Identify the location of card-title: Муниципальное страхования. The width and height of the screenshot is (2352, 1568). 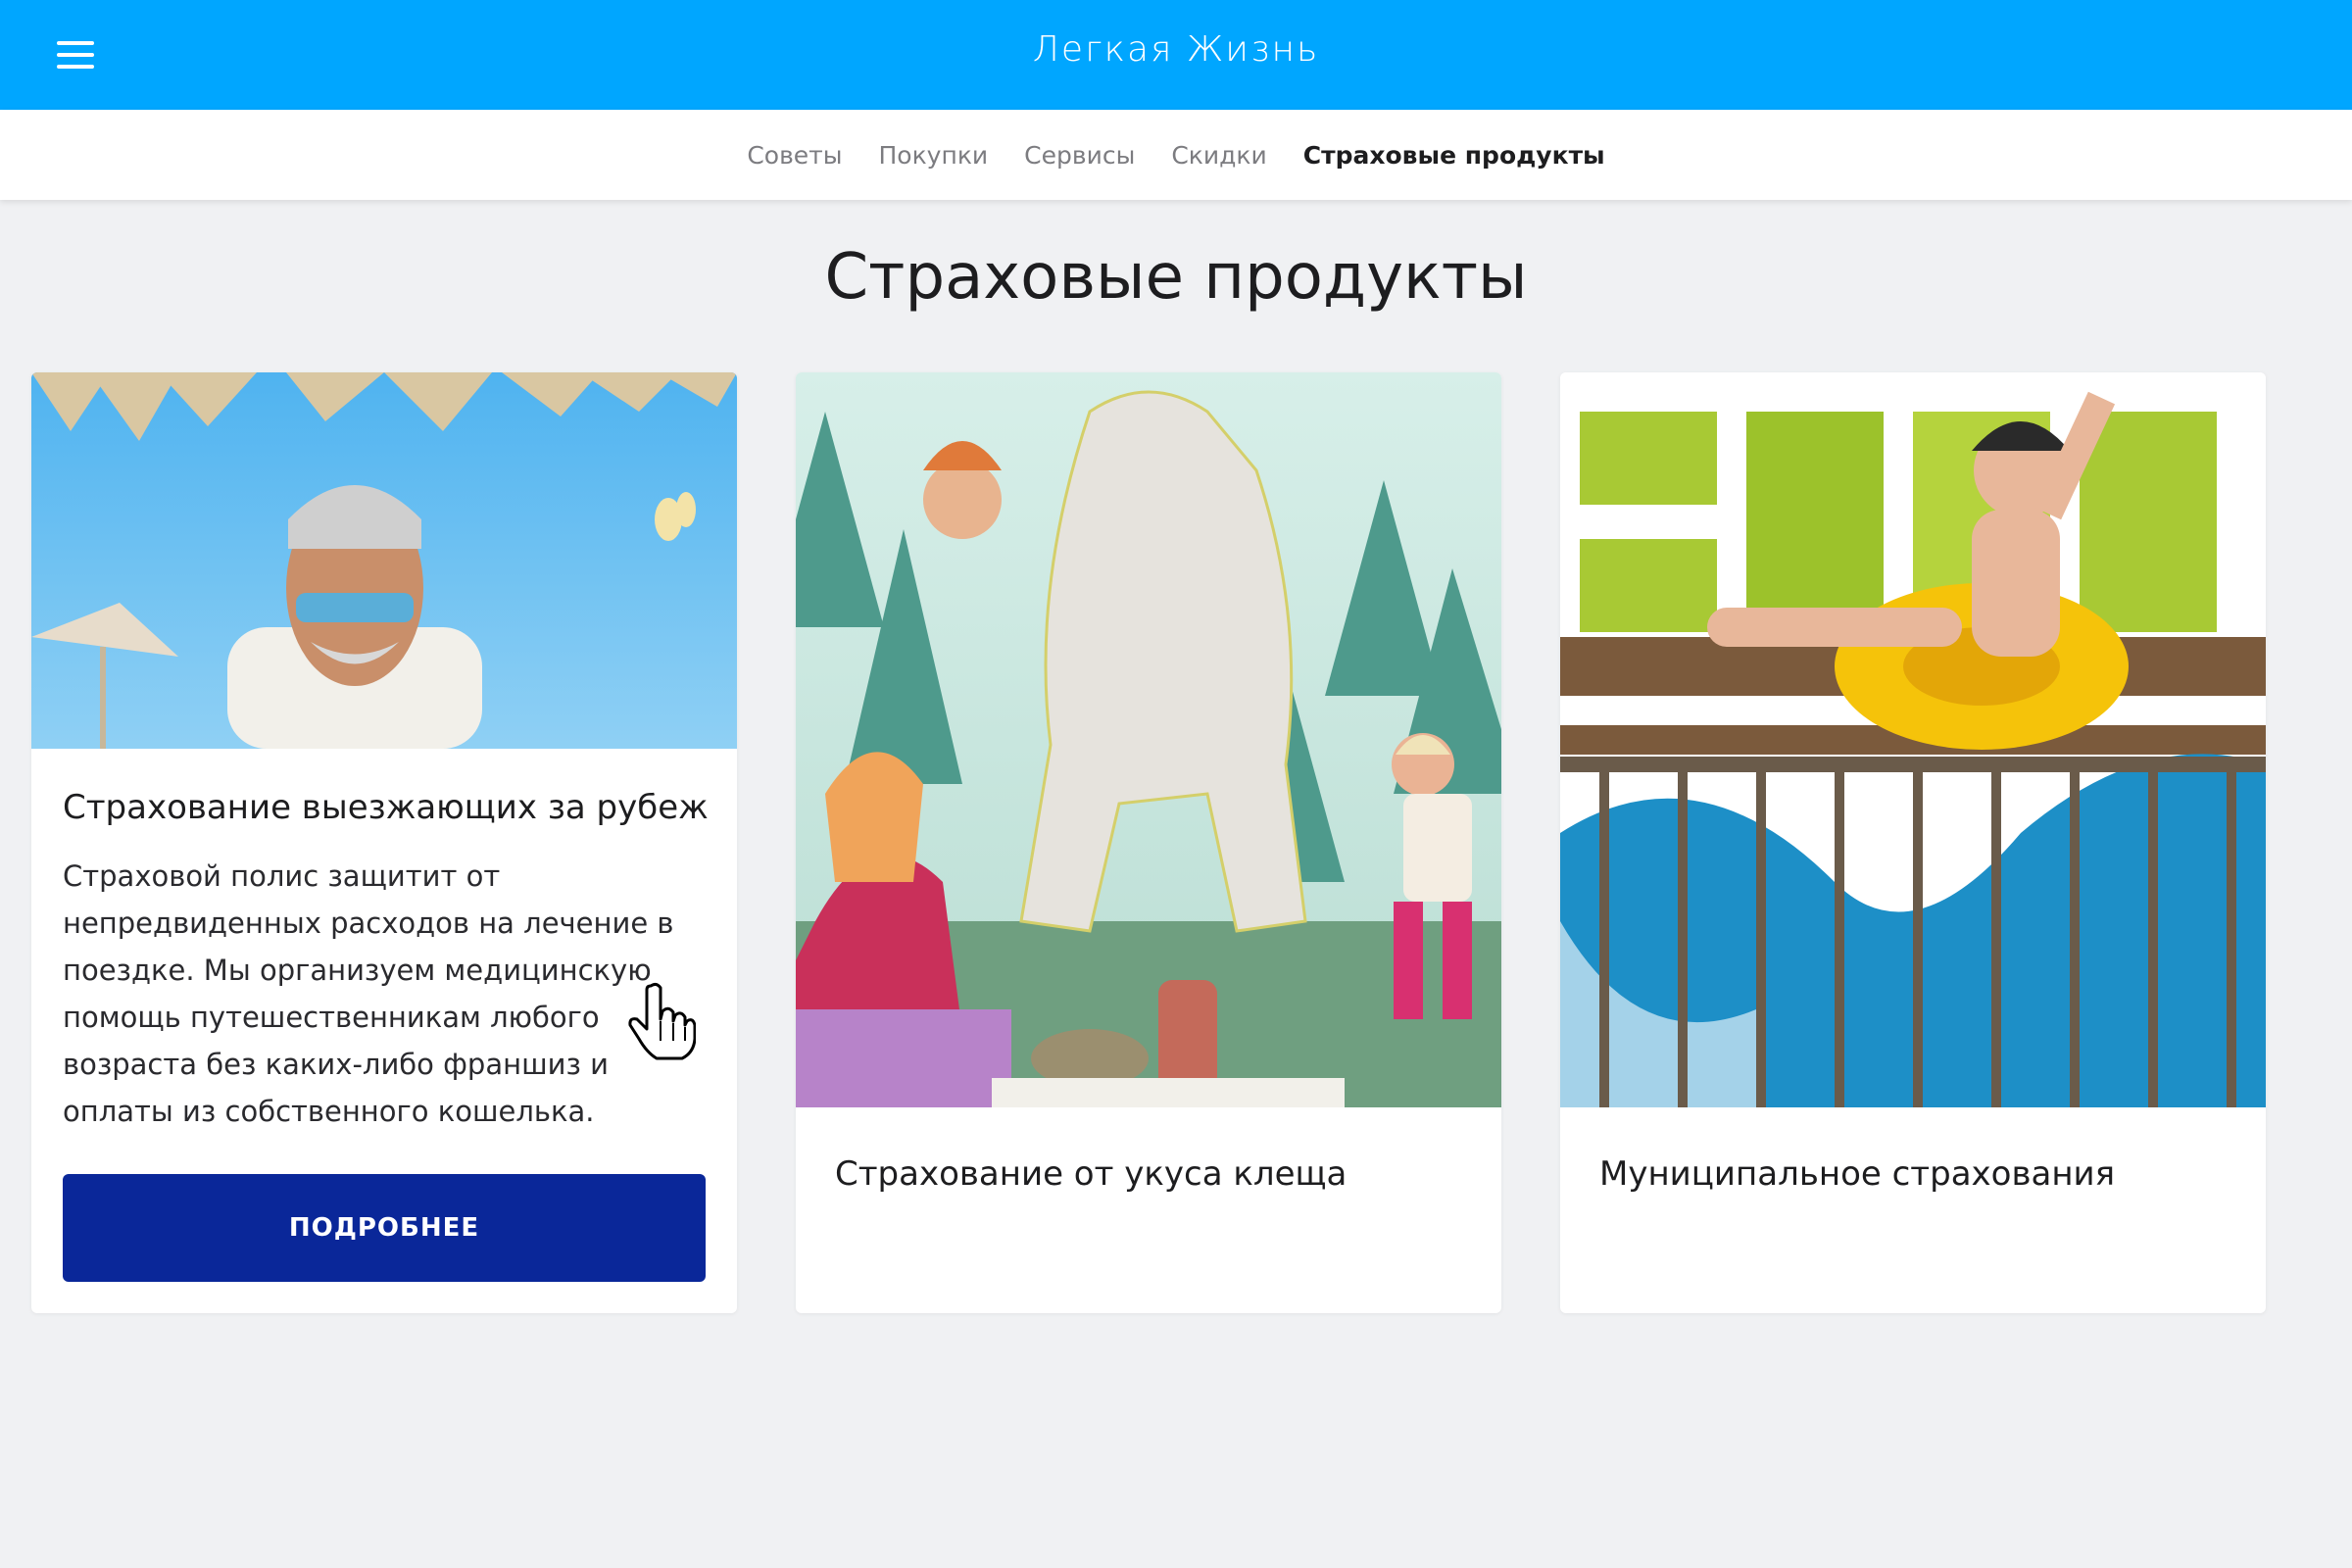
(1857, 1174).